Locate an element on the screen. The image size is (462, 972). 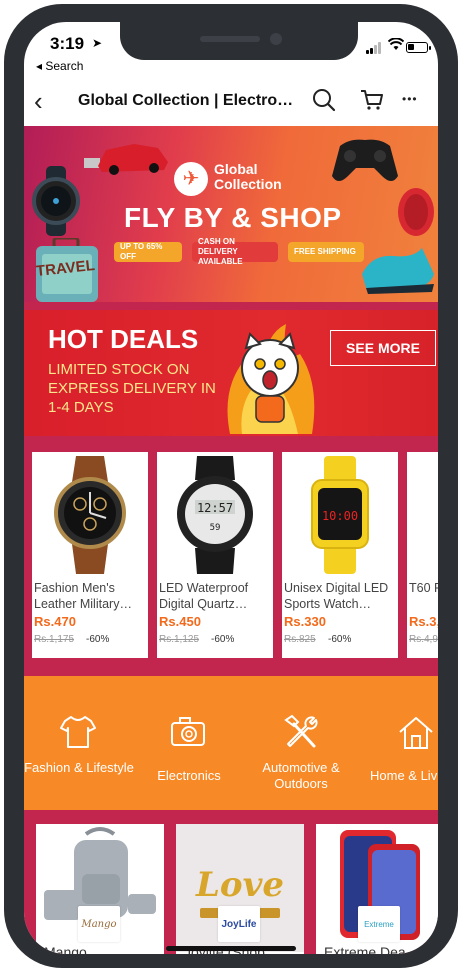
status-time: 3:19 is located at coordinates (67, 43).